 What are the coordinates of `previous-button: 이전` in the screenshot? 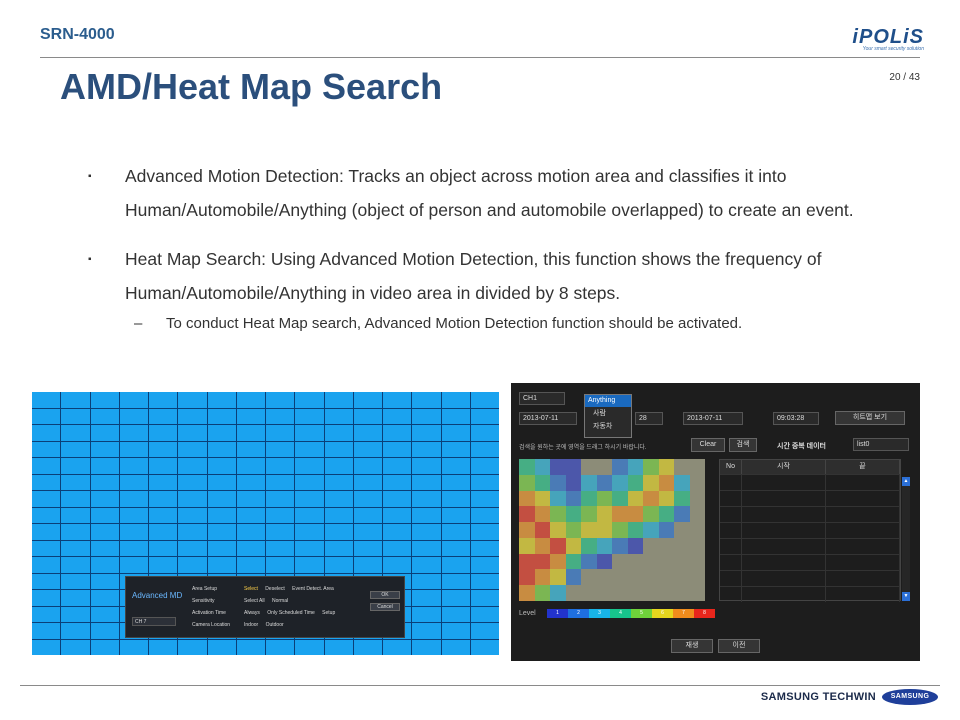 It's located at (739, 646).